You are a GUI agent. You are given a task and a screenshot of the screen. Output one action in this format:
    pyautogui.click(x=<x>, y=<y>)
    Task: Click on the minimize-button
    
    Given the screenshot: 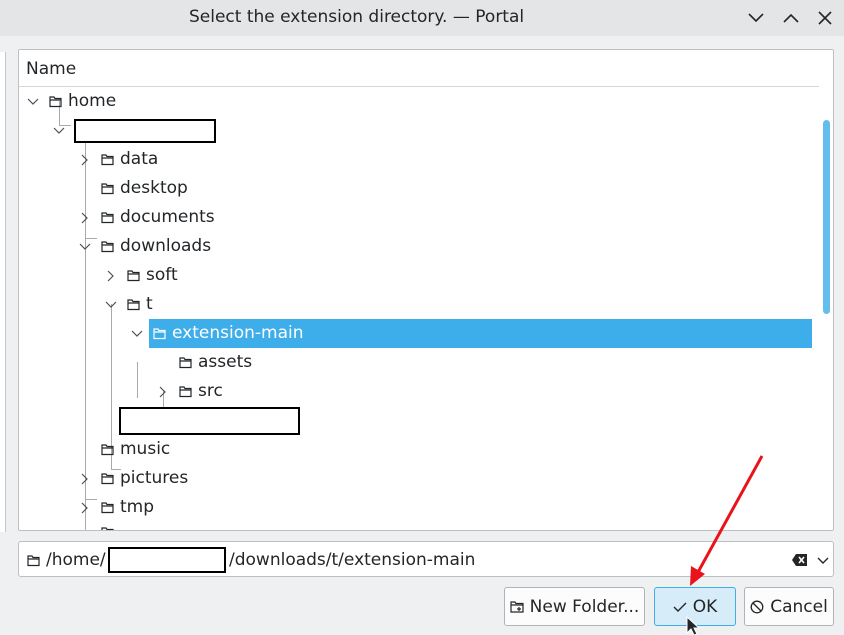 What is the action you would take?
    pyautogui.click(x=756, y=18)
    